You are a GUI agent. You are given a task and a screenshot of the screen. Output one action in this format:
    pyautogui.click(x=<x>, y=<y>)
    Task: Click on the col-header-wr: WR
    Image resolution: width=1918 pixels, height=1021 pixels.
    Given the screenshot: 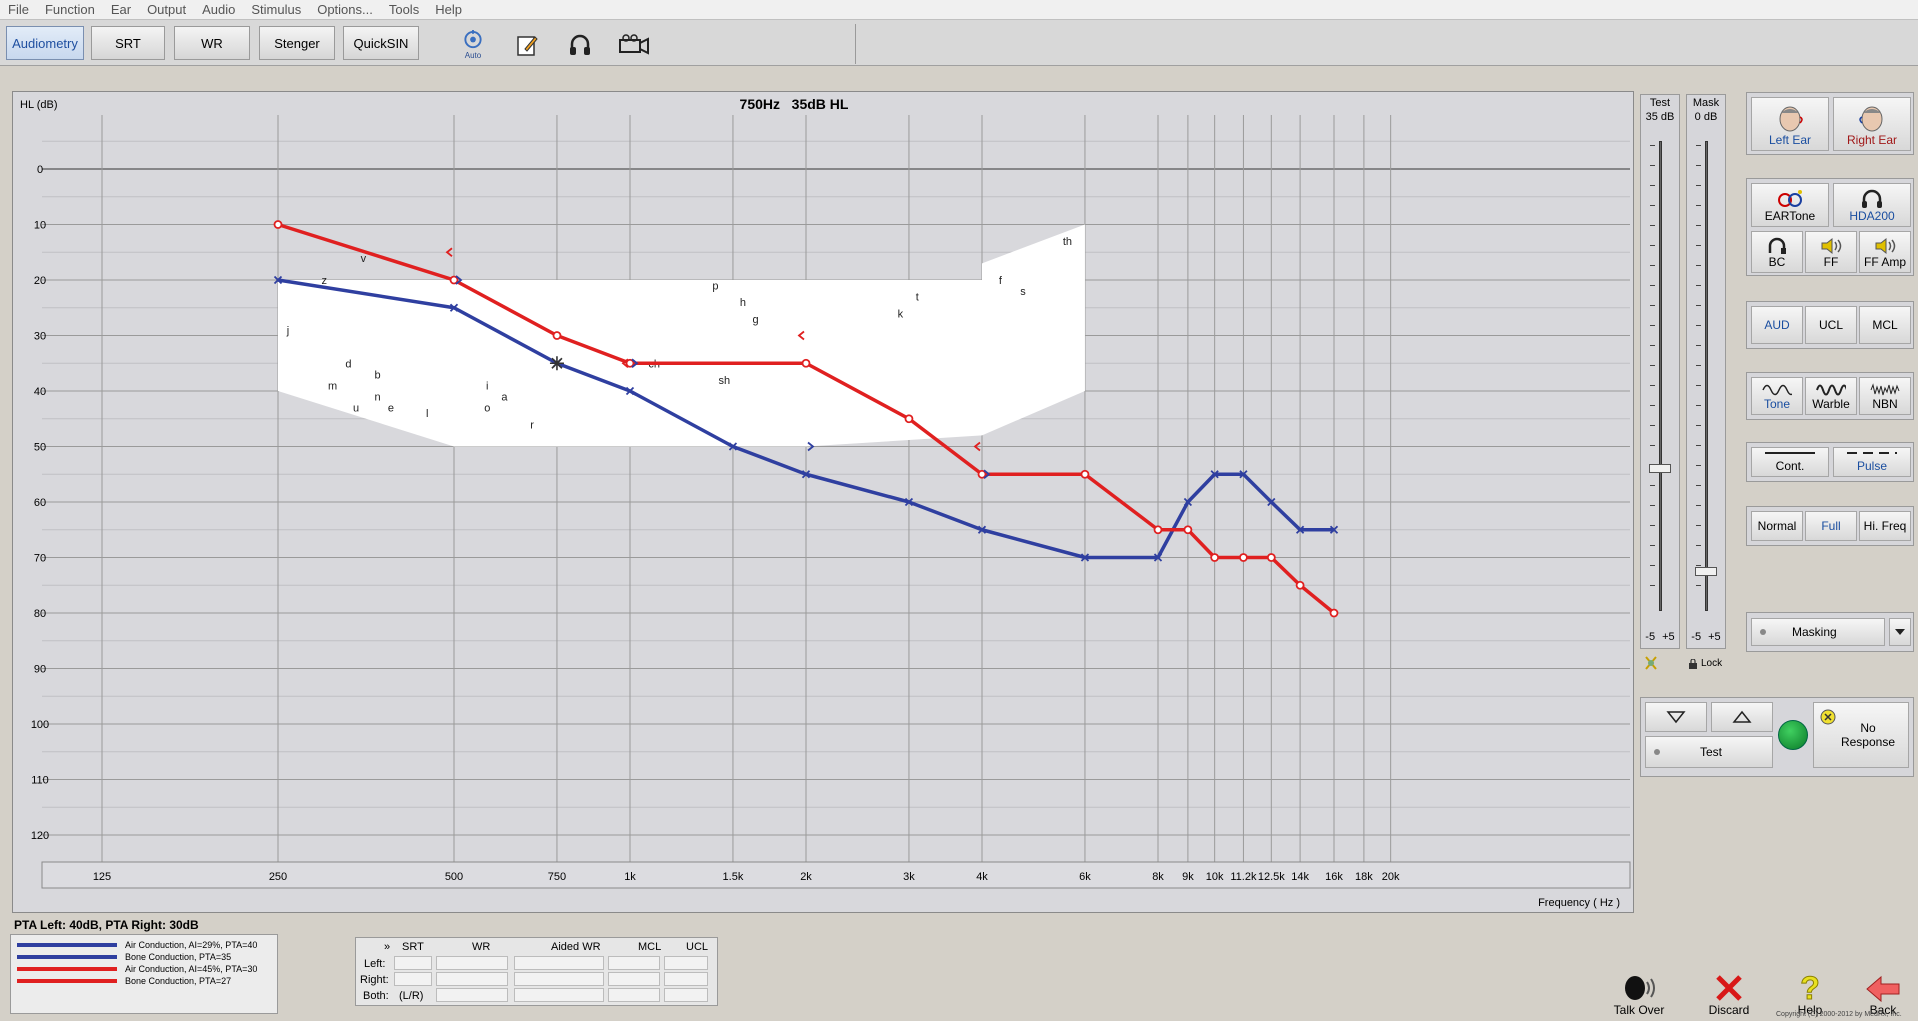 What is the action you would take?
    pyautogui.click(x=481, y=947)
    